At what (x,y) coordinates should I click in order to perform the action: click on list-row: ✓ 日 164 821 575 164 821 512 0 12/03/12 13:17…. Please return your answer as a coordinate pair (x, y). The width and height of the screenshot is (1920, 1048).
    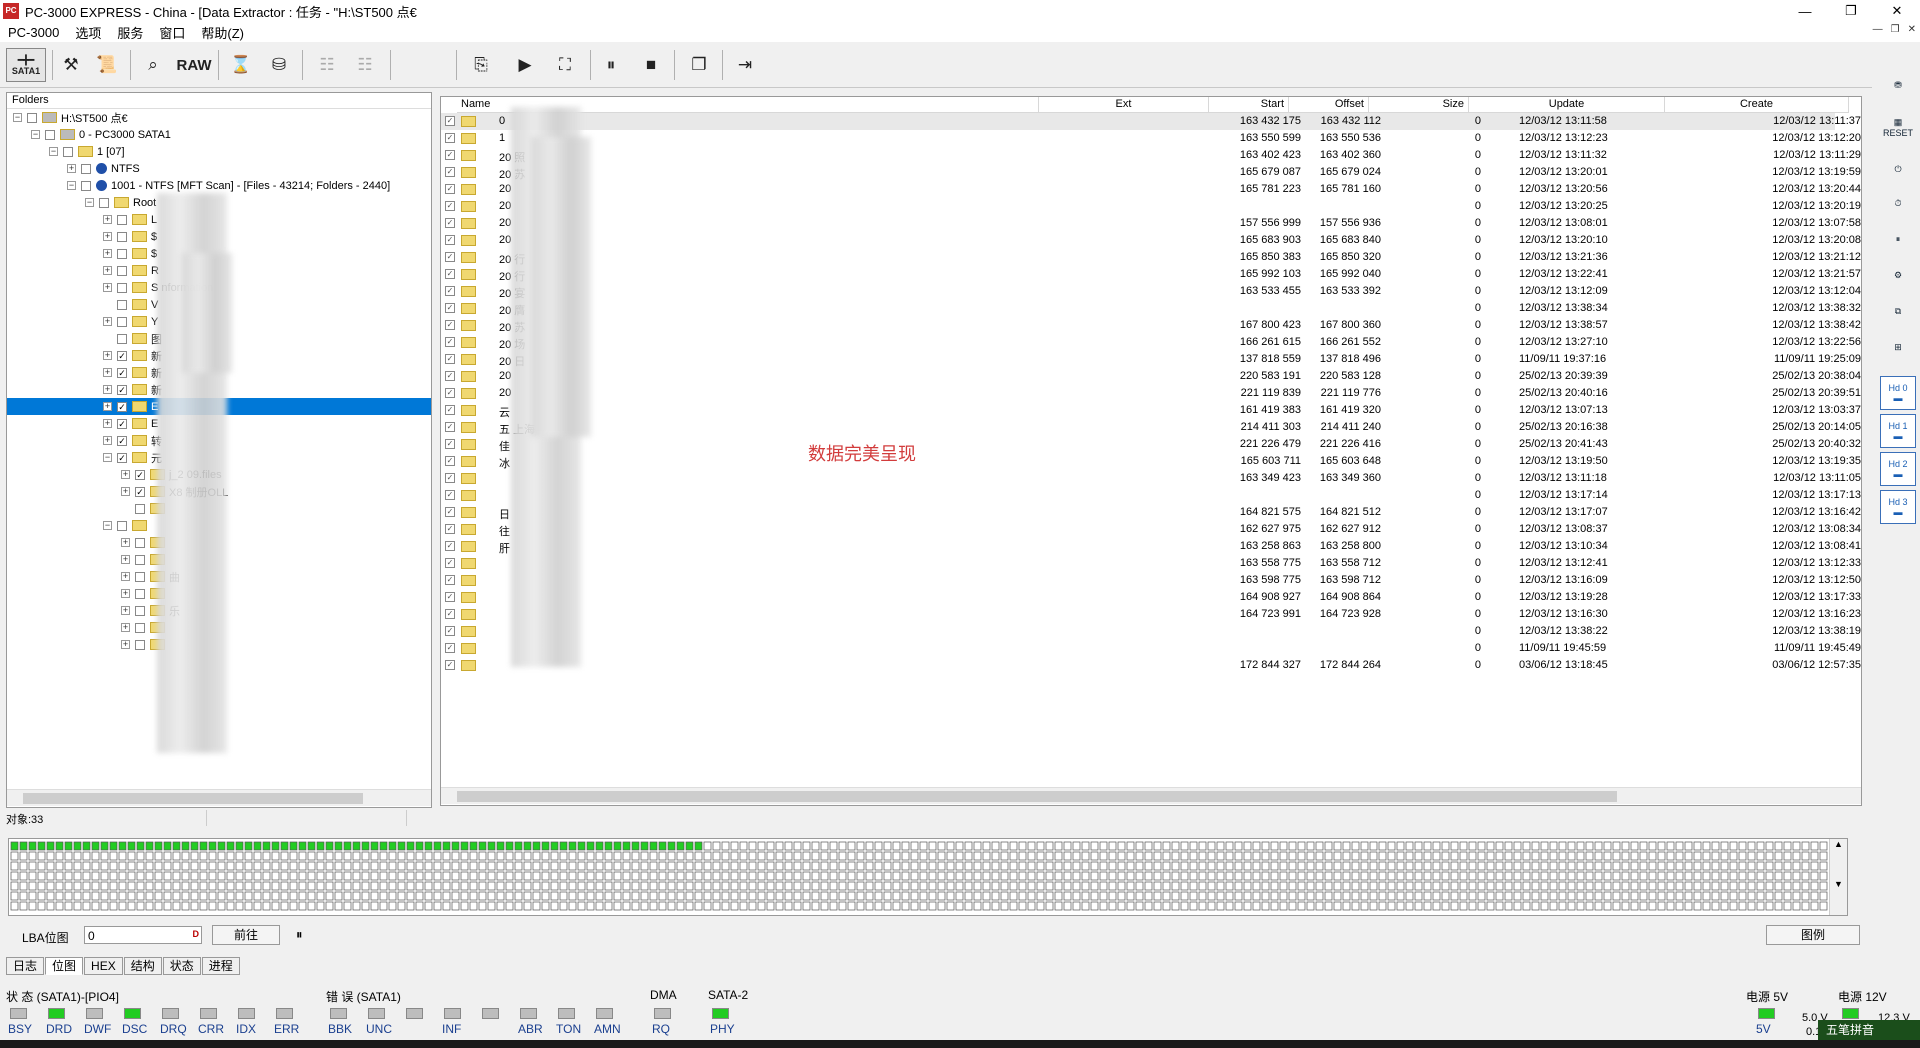
    Looking at the image, I should click on (1151, 512).